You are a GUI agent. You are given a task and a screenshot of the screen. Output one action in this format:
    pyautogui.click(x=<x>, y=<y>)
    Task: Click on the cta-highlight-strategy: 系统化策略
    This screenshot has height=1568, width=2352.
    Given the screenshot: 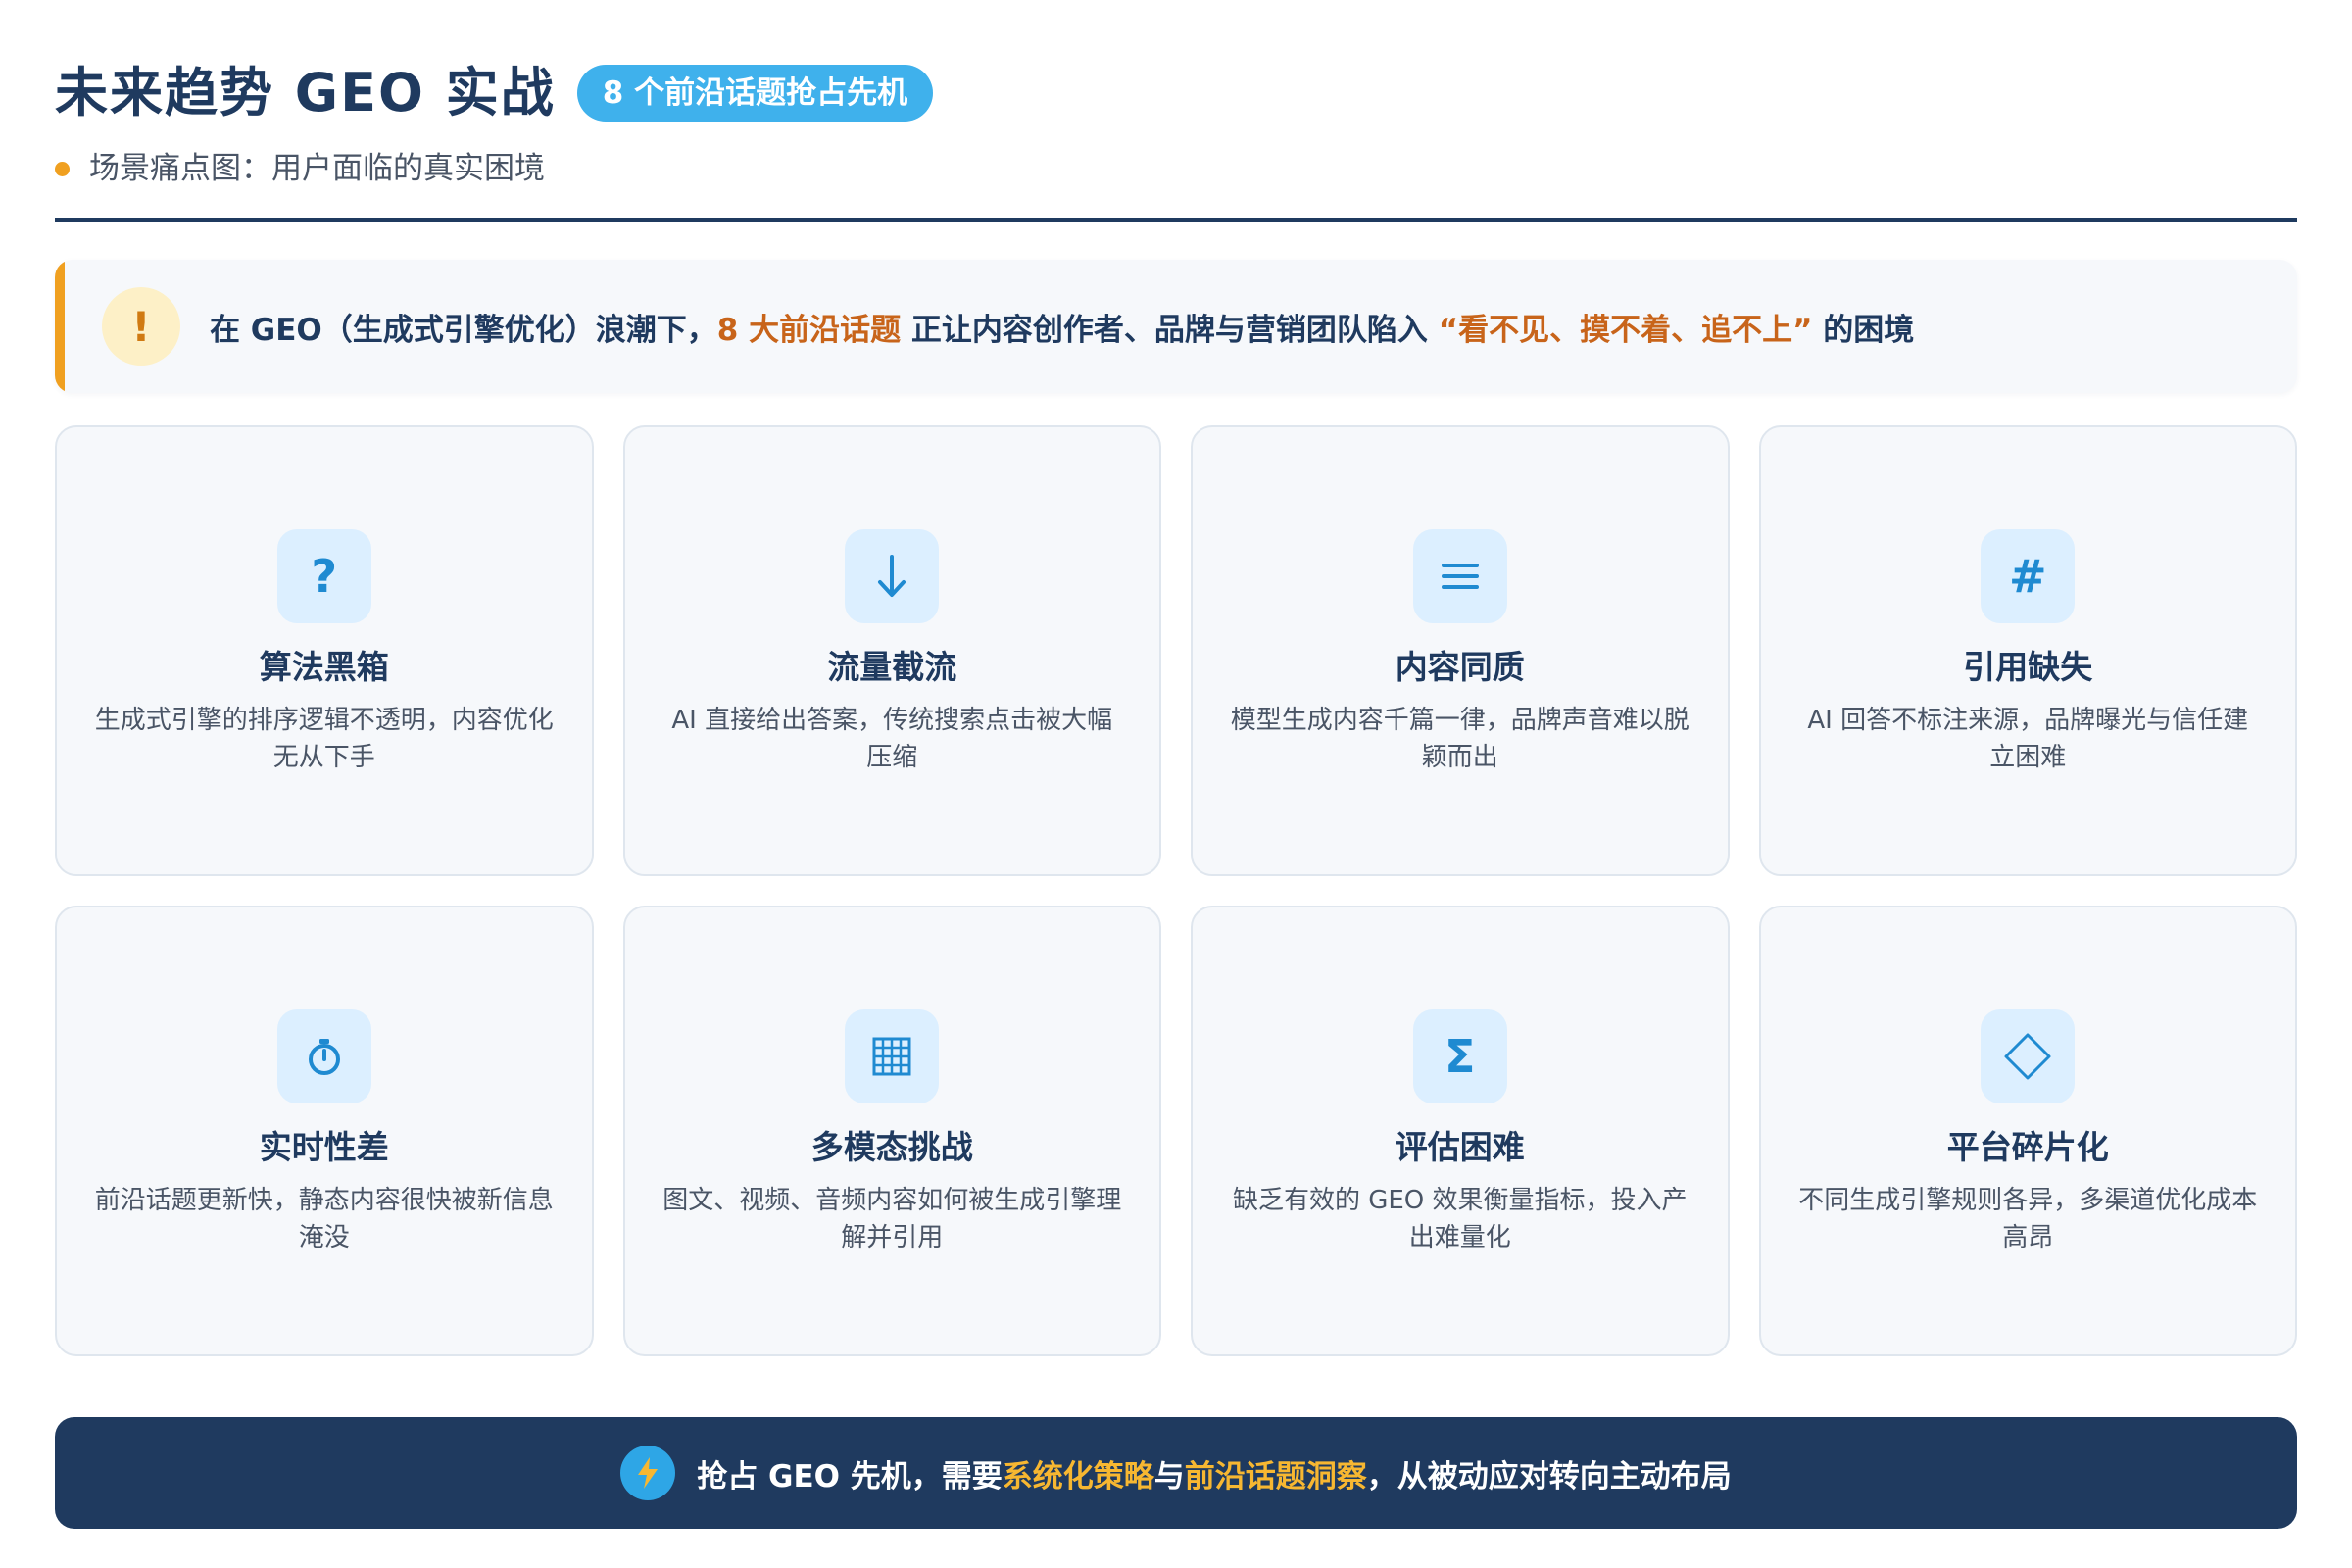 What is the action you would take?
    pyautogui.click(x=1078, y=1476)
    